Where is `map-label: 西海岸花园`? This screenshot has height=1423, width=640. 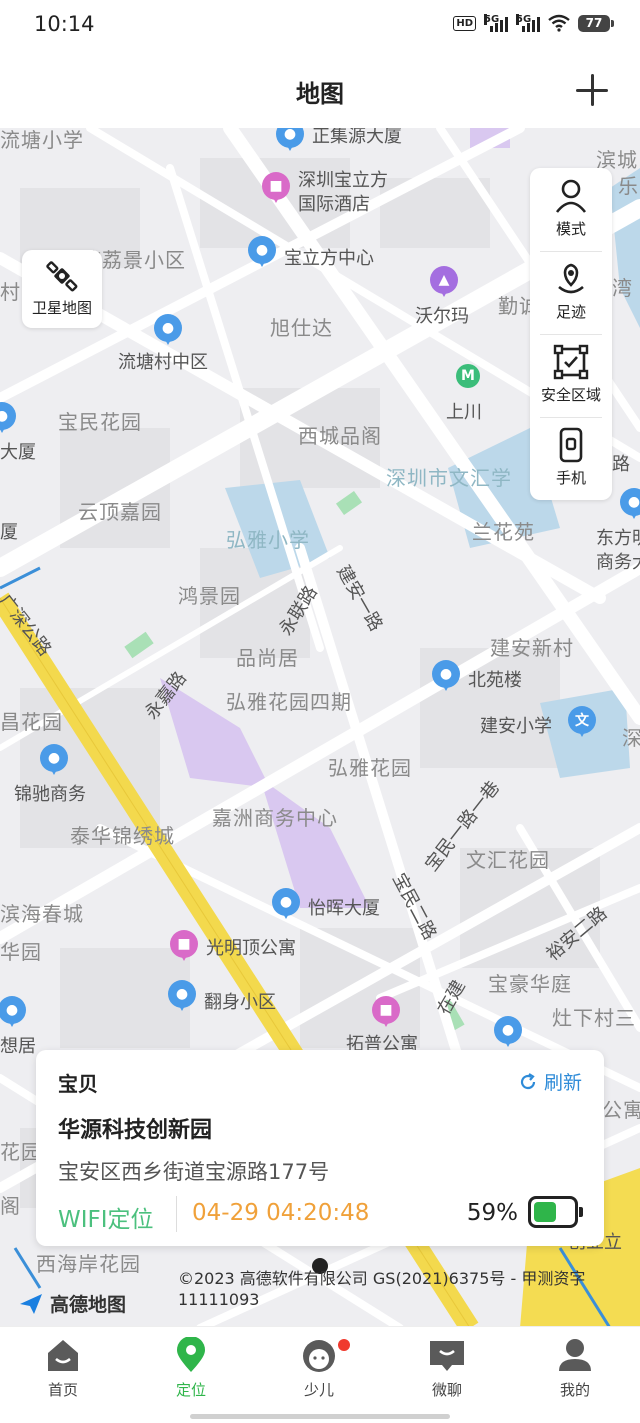 map-label: 西海岸花园 is located at coordinates (88, 1264).